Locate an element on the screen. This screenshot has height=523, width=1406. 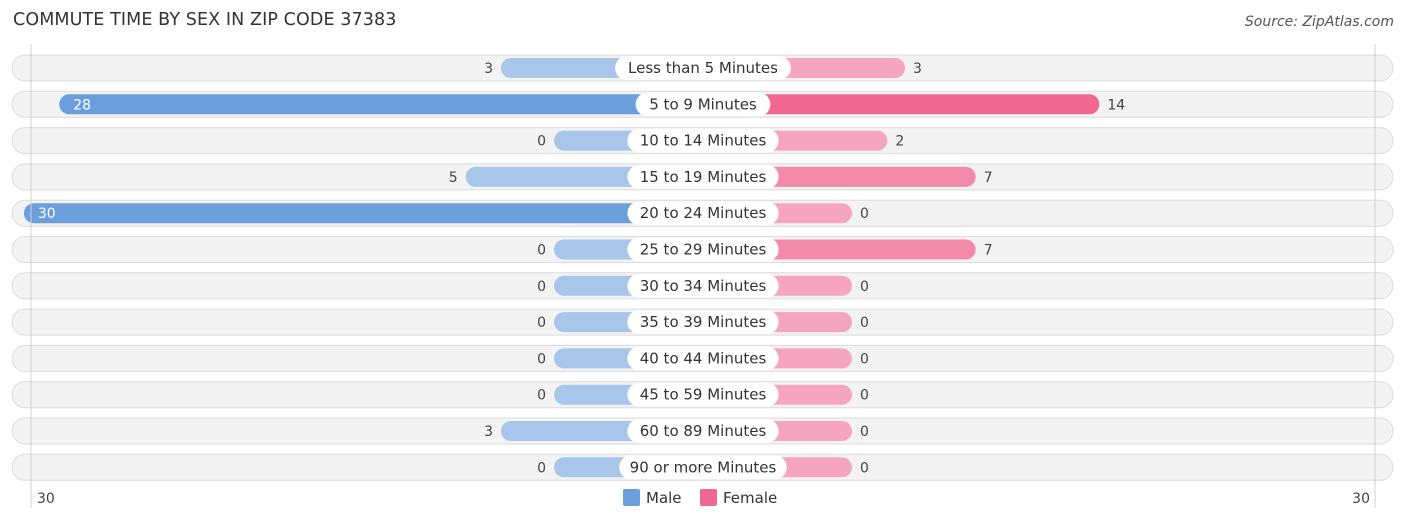
category-label: Less than 5 Minutes is located at coordinates (703, 68).